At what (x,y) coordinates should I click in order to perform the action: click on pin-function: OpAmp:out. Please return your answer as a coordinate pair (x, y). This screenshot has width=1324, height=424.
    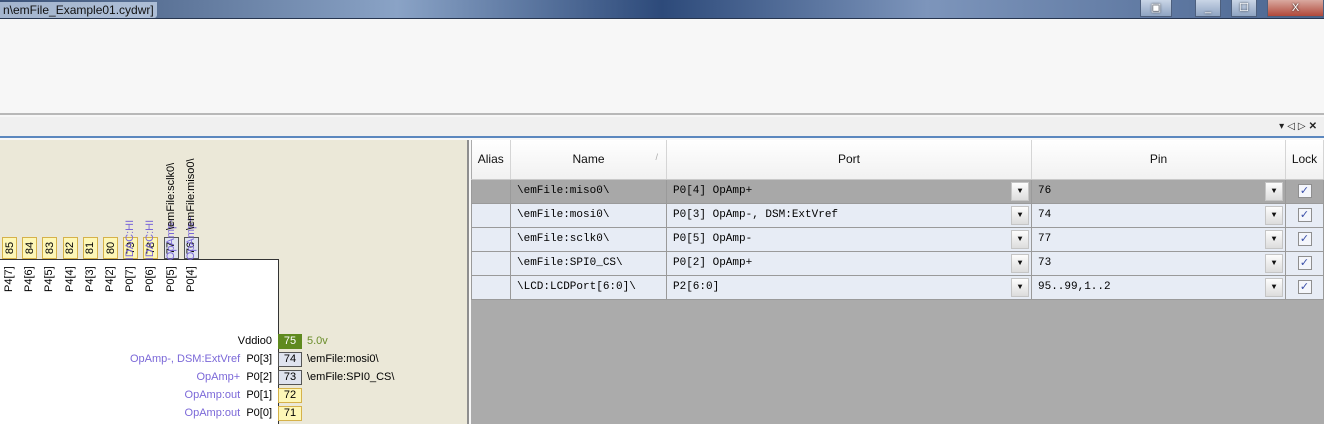
    Looking at the image, I should click on (212, 413).